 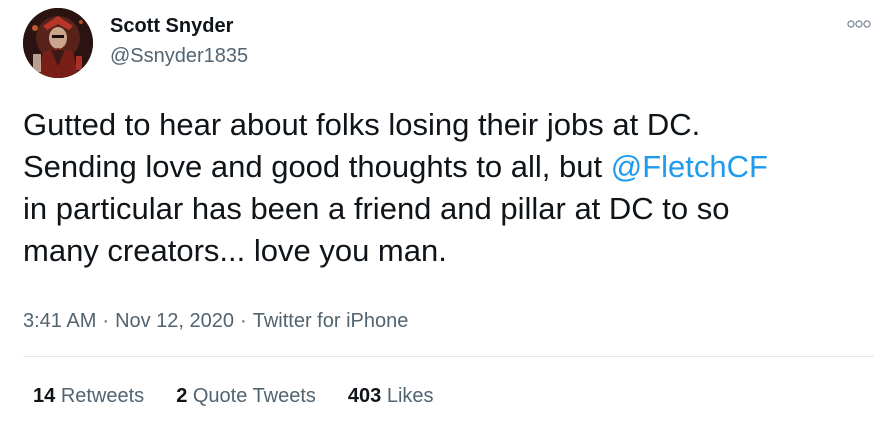 What do you see at coordinates (171, 26) in the screenshot?
I see `author-name: Scott Snyder` at bounding box center [171, 26].